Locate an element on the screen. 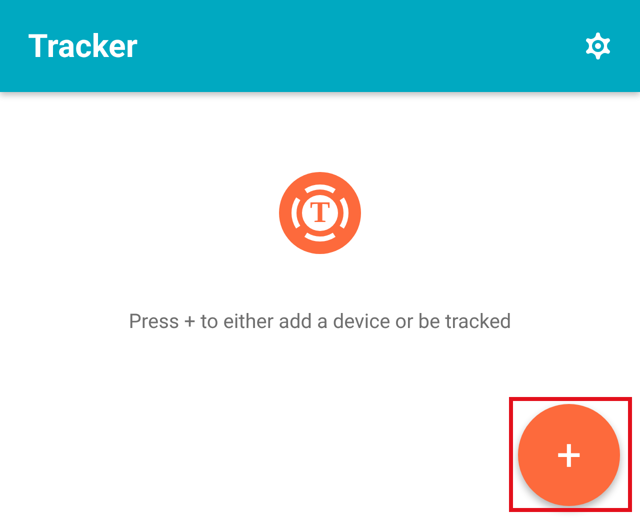 The width and height of the screenshot is (640, 530). ring-icon is located at coordinates (320, 213).